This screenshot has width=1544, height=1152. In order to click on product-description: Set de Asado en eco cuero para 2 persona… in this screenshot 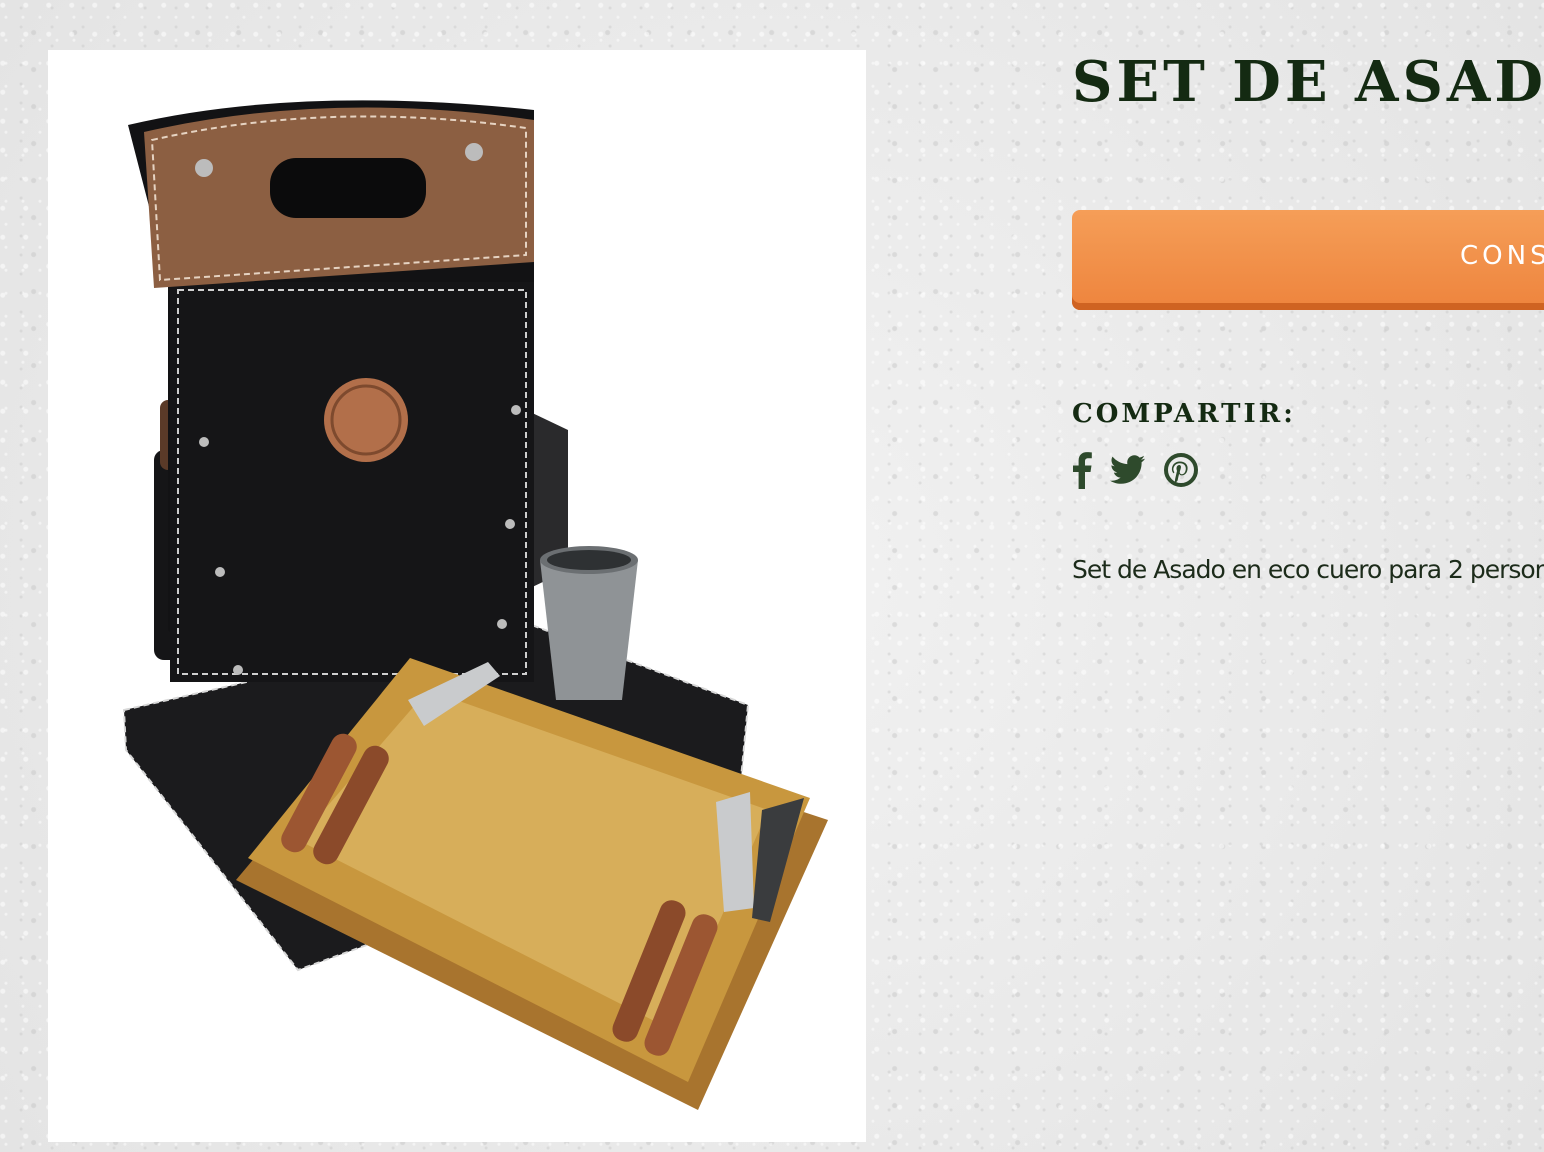, I will do `click(1308, 569)`.